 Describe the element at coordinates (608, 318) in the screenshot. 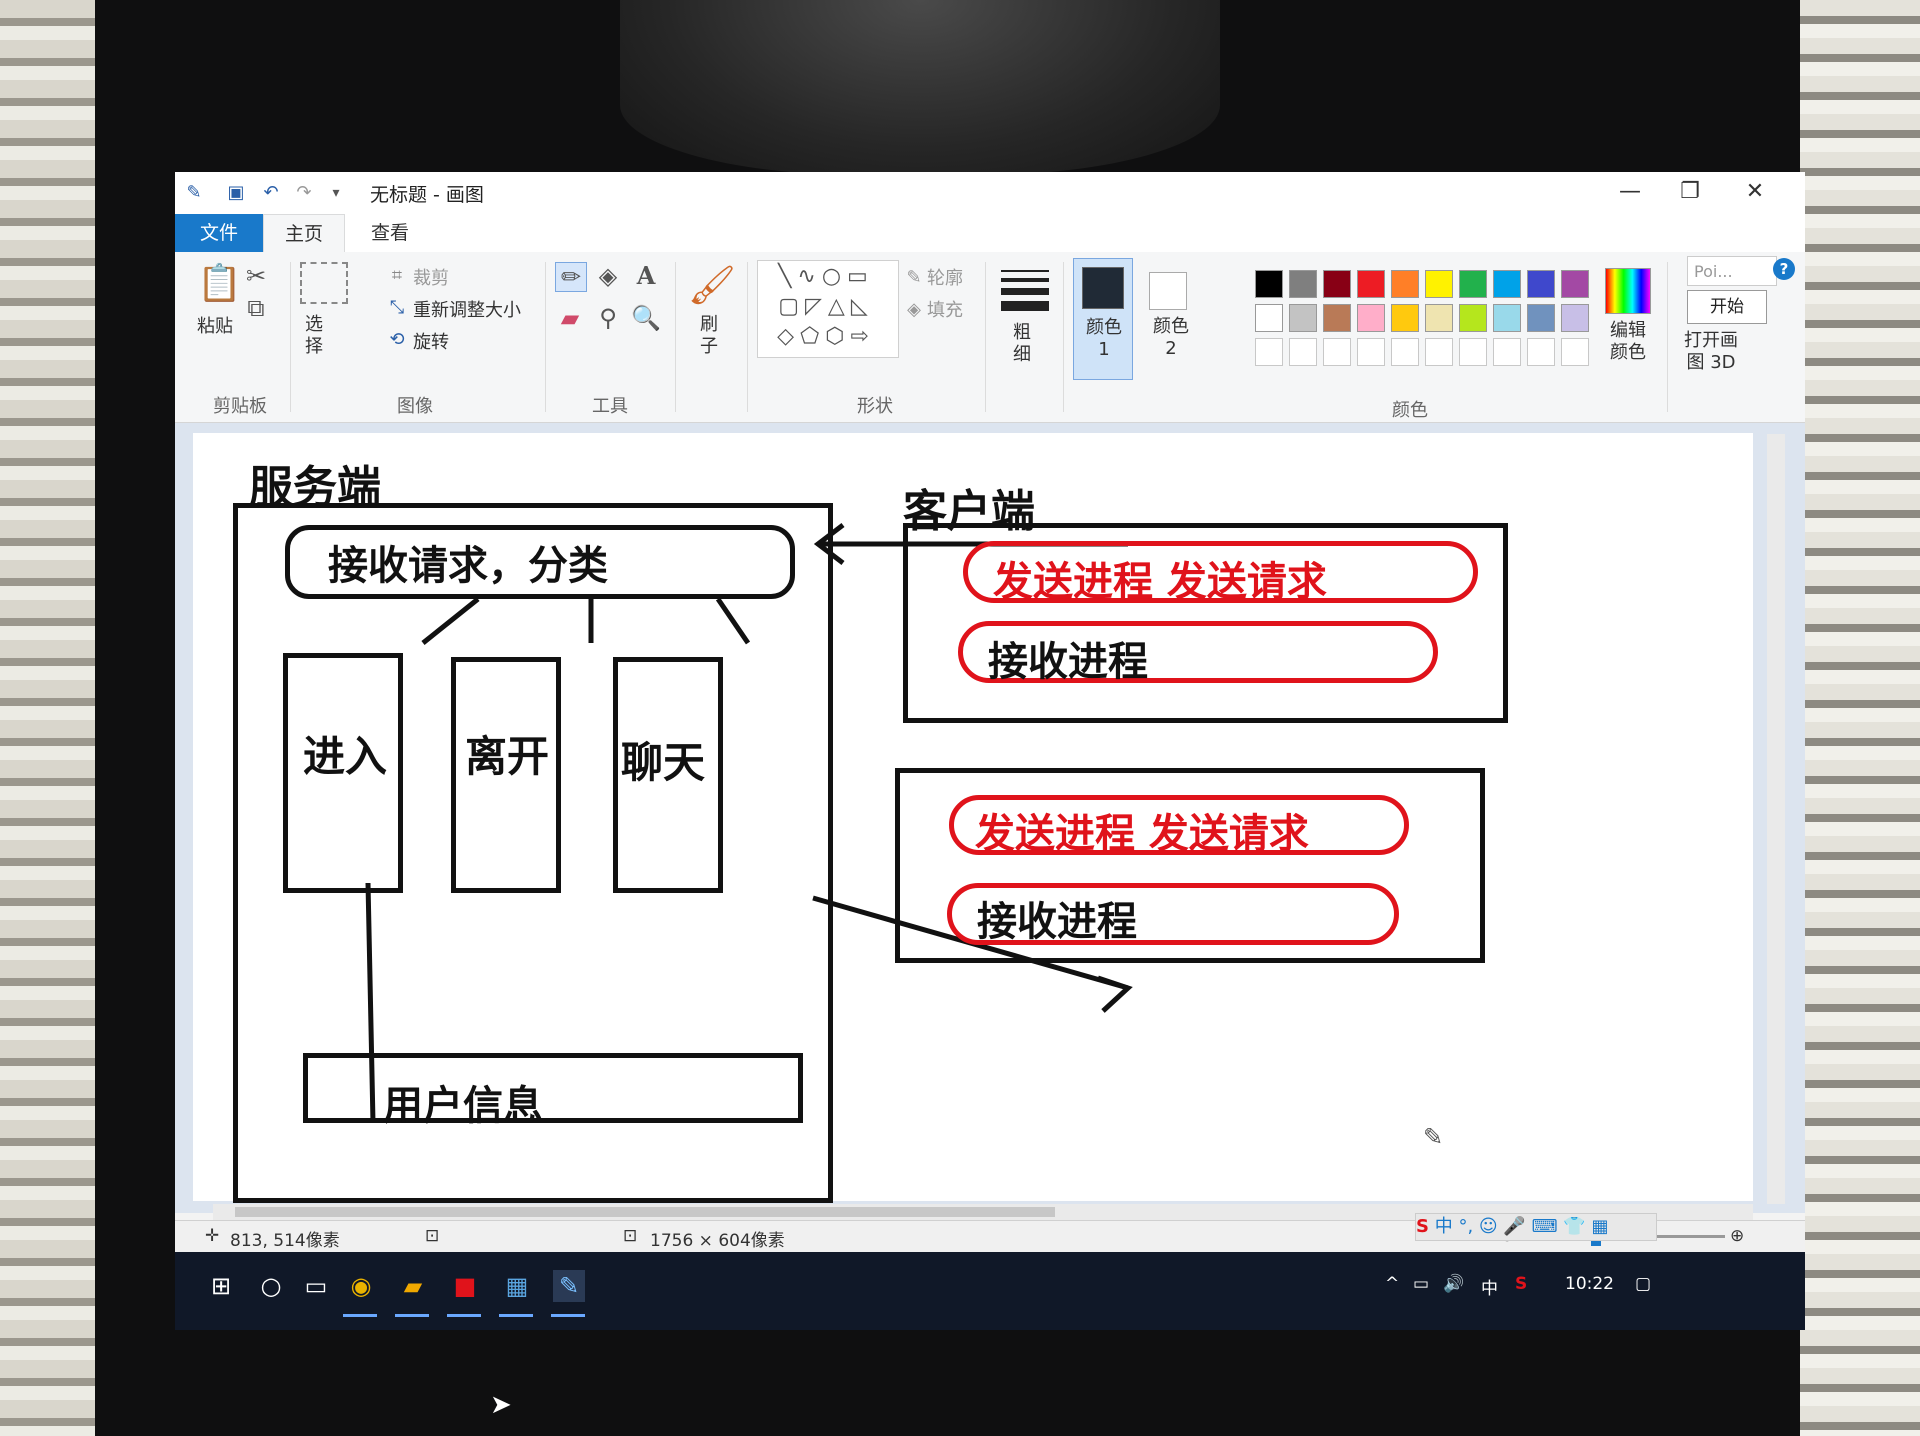

I see `color-picker-icon: ⚲` at that location.